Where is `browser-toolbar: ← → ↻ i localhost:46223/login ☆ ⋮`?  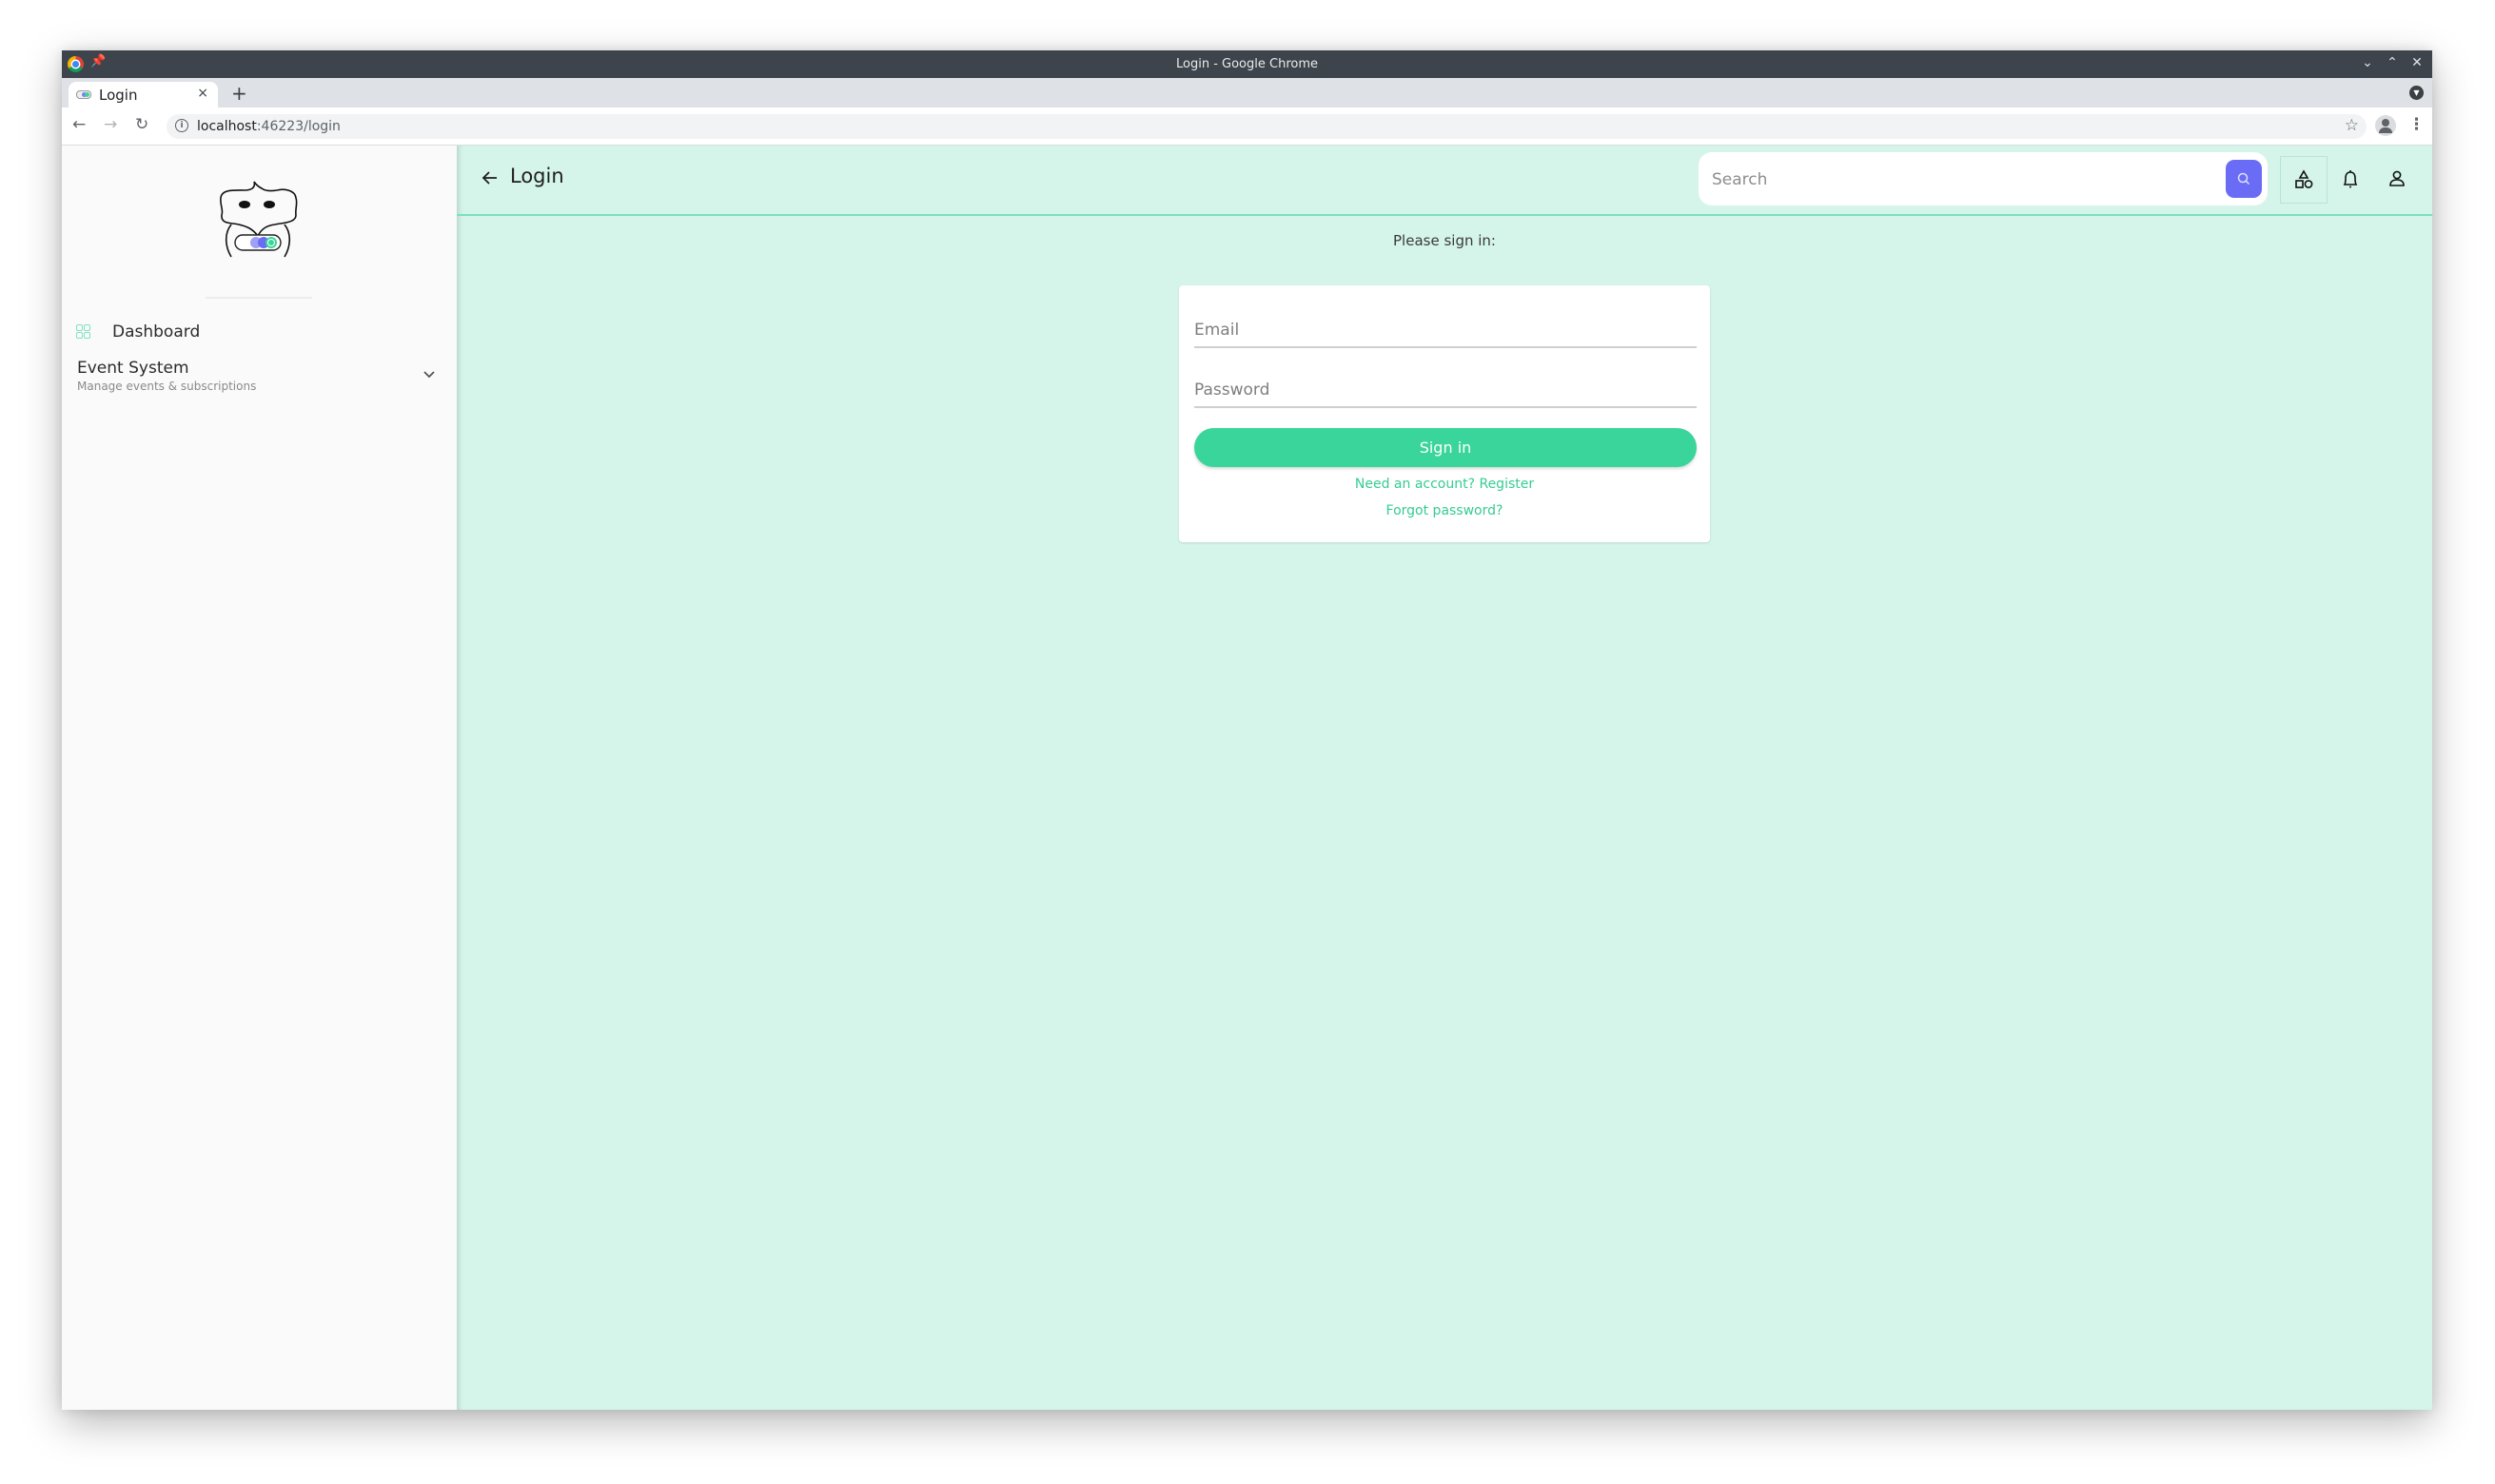 browser-toolbar: ← → ↻ i localhost:46223/login ☆ ⋮ is located at coordinates (1247, 126).